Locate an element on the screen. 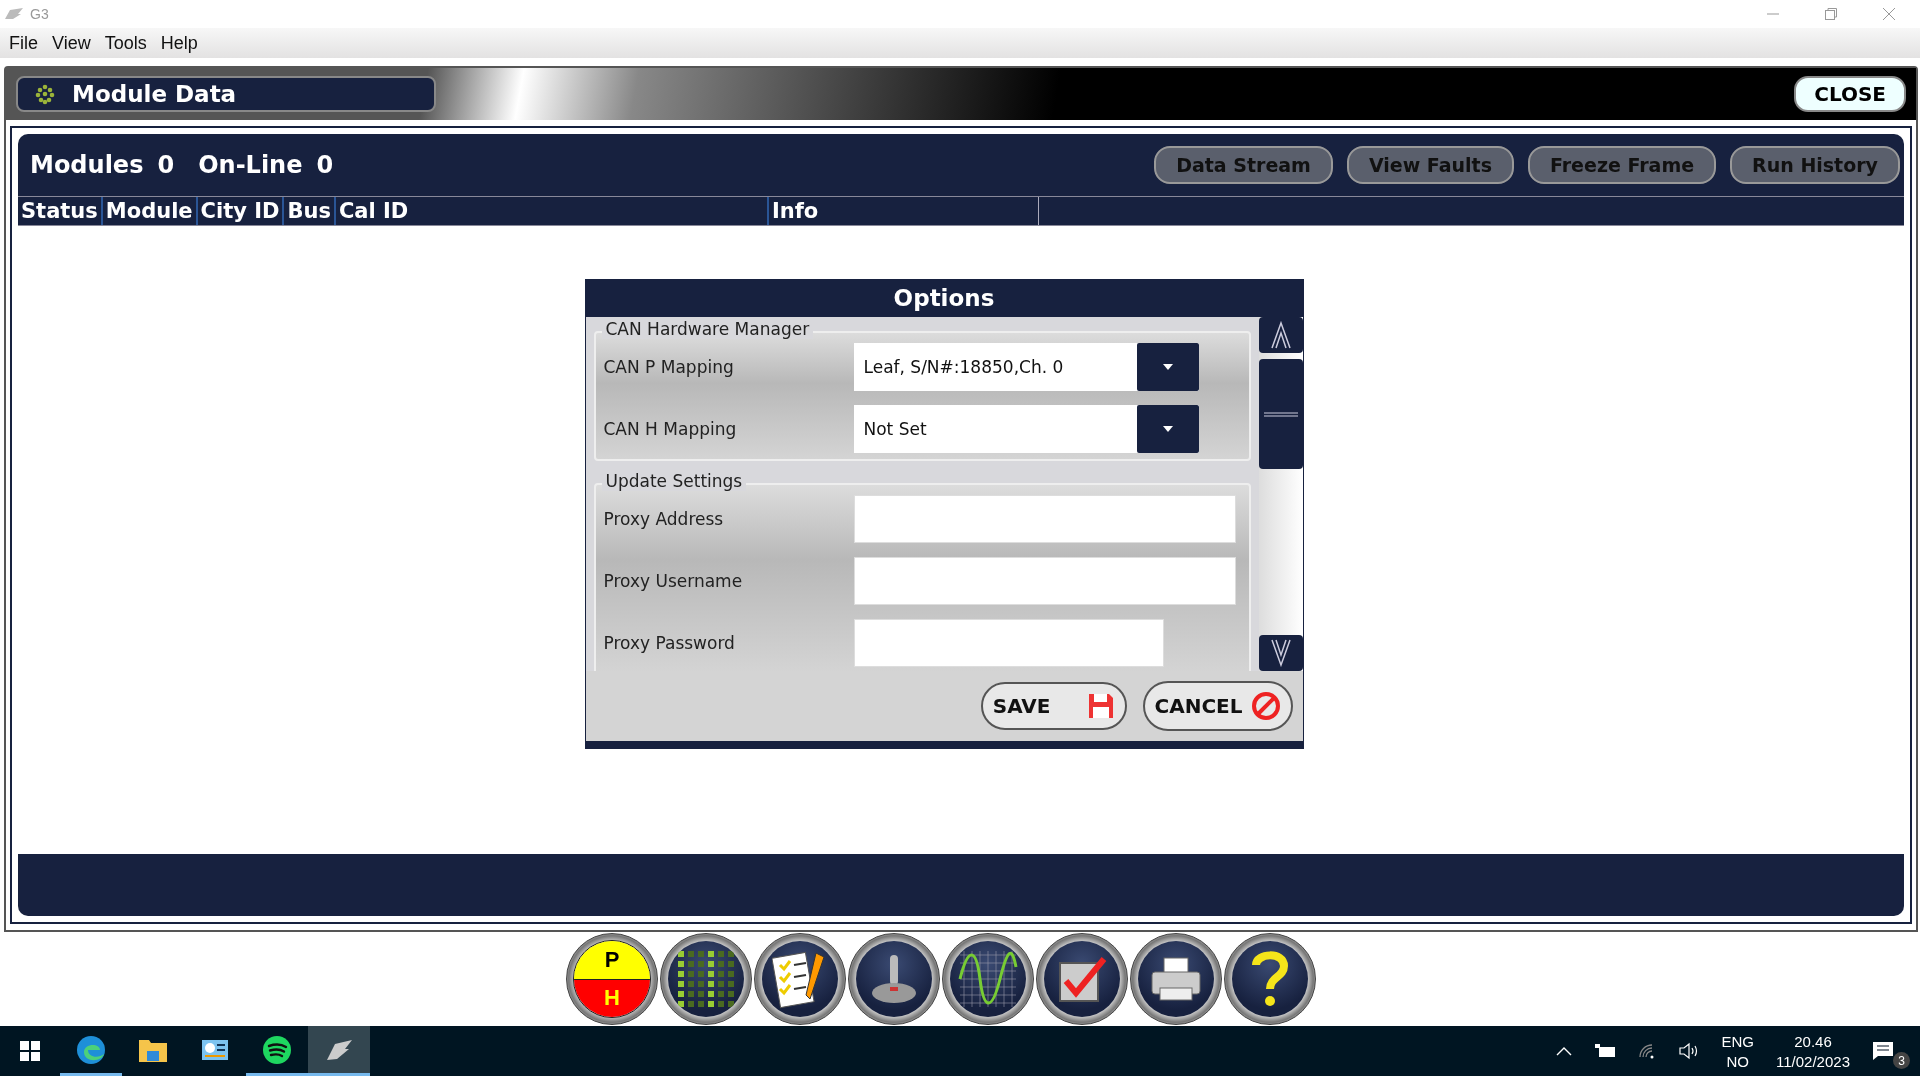 The image size is (1920, 1080). group-title: CAN Hardware Manager is located at coordinates (707, 329).